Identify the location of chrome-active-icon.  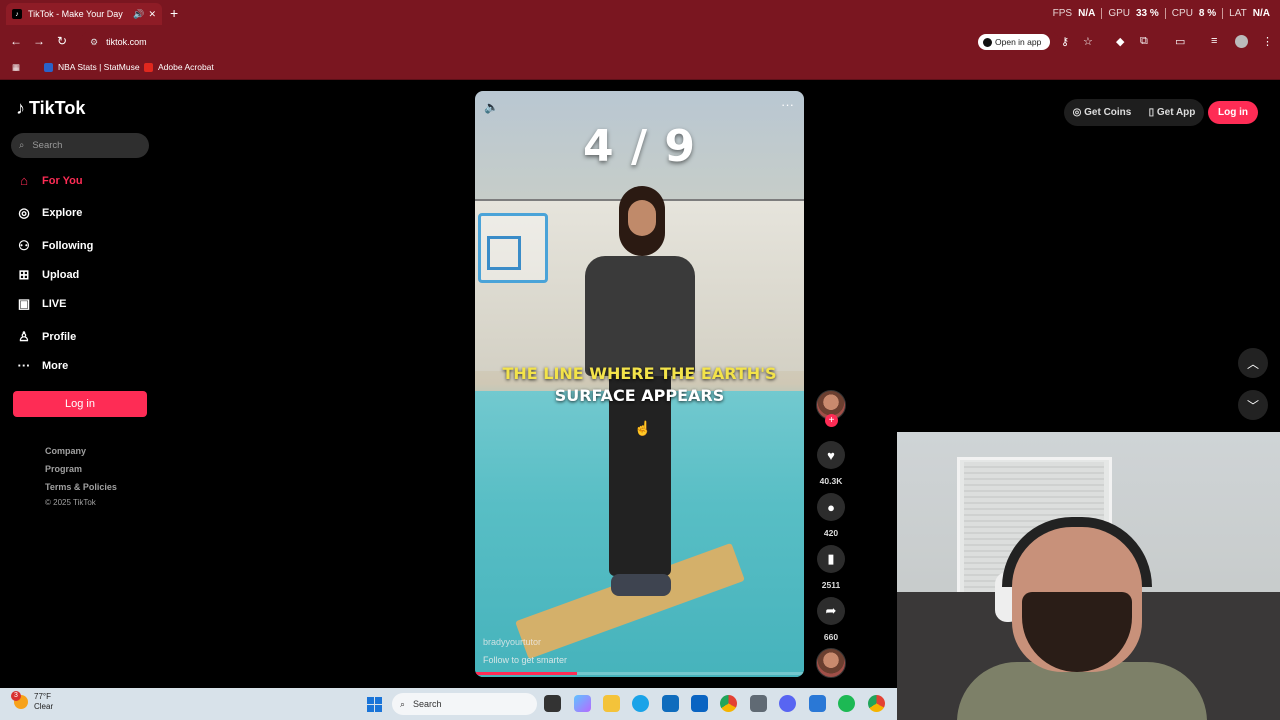
(876, 703).